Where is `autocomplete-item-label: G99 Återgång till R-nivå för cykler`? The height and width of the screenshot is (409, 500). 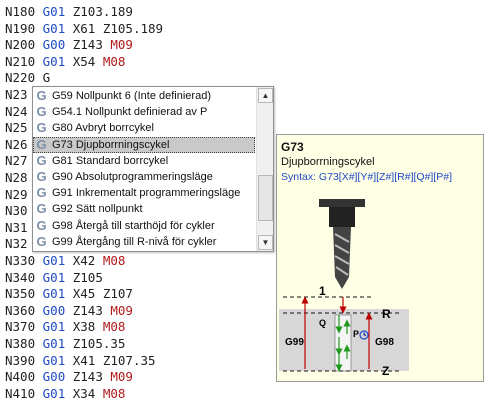
autocomplete-item-label: G99 Återgång till R-nivå för cykler is located at coordinates (134, 241).